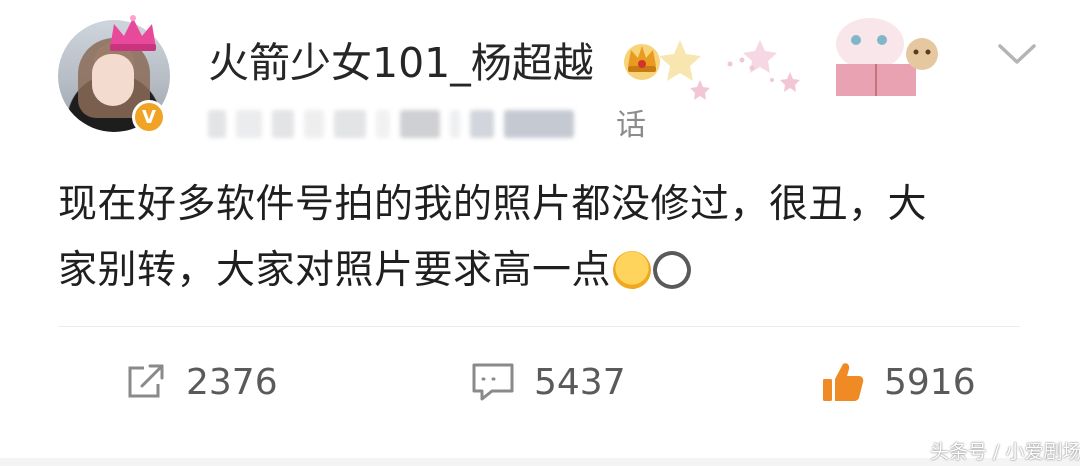  I want to click on comment-button: 5437, so click(548, 382).